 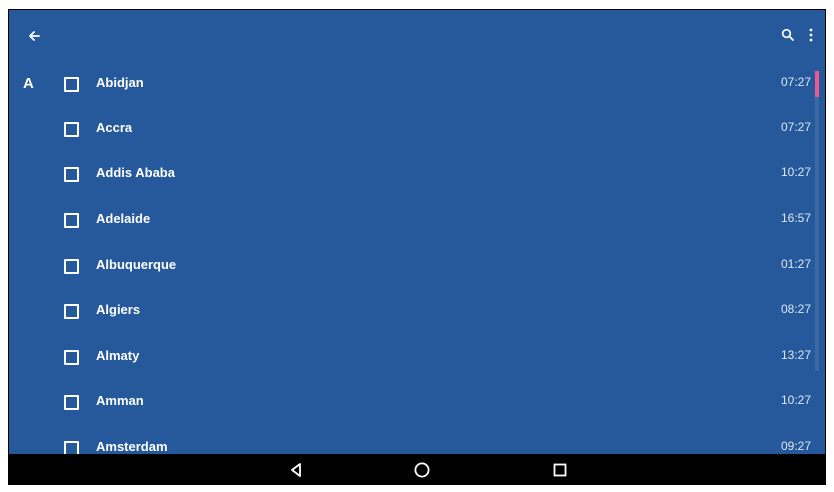 What do you see at coordinates (795, 309) in the screenshot?
I see `city-time: 08:27` at bounding box center [795, 309].